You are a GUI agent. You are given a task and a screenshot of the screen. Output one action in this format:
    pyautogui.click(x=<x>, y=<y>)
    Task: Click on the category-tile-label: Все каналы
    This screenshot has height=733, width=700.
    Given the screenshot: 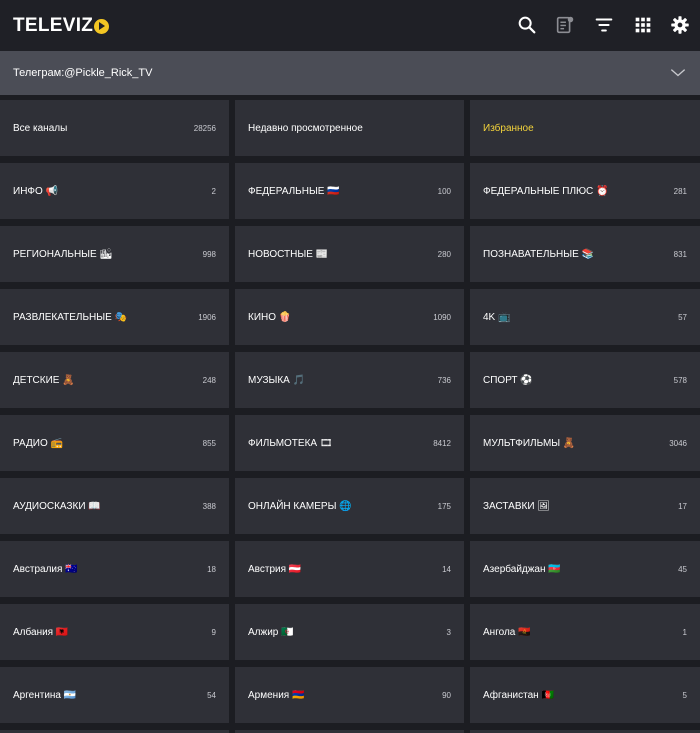 What is the action you would take?
    pyautogui.click(x=40, y=128)
    